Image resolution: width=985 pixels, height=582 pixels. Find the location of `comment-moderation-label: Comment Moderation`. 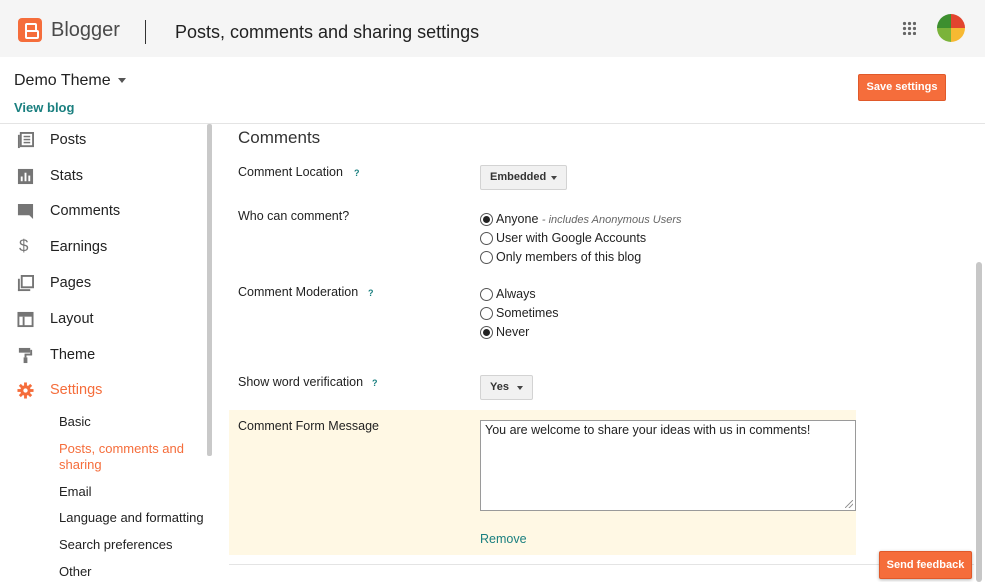

comment-moderation-label: Comment Moderation is located at coordinates (298, 292).